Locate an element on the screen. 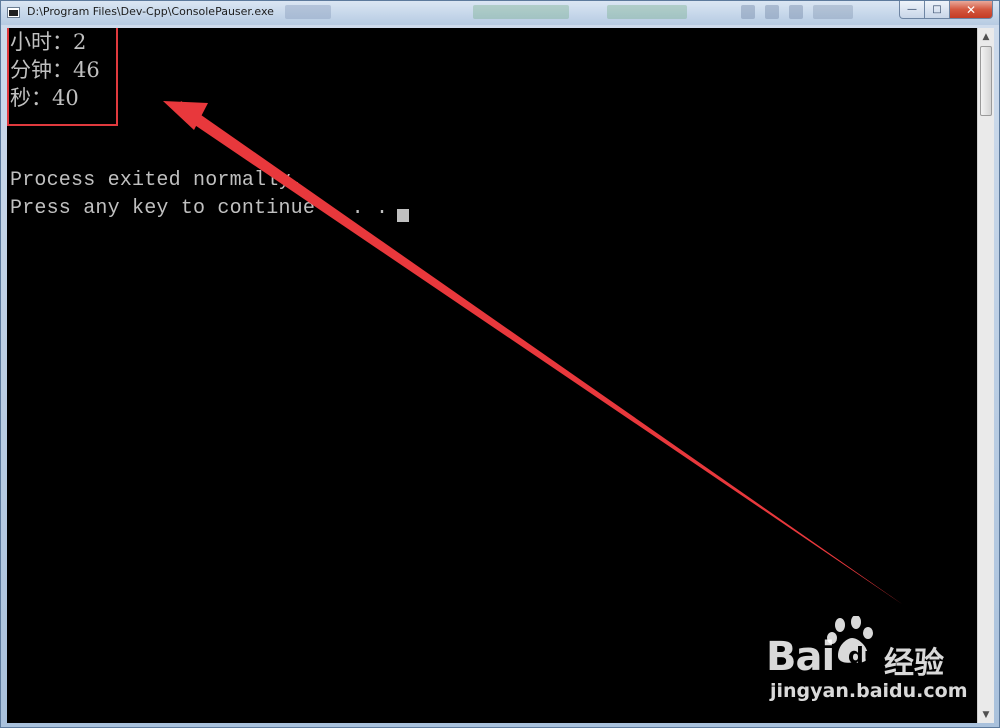 The width and height of the screenshot is (1000, 728). scroll-up-button: ▲ is located at coordinates (986, 36).